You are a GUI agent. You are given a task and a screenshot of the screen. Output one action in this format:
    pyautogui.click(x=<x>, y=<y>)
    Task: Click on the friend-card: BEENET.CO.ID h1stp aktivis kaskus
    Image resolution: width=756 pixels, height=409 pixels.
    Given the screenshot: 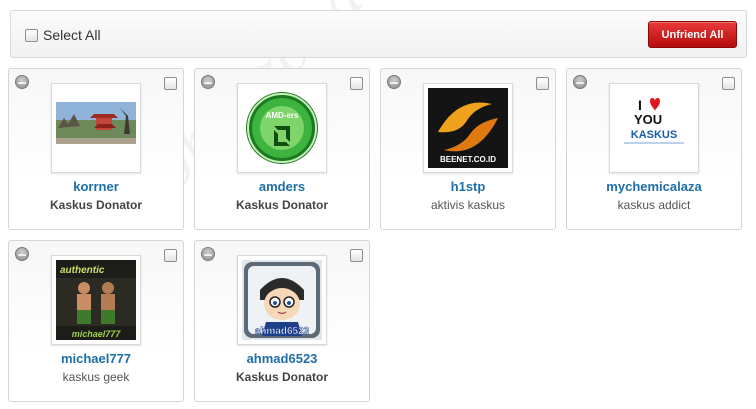 What is the action you would take?
    pyautogui.click(x=468, y=149)
    